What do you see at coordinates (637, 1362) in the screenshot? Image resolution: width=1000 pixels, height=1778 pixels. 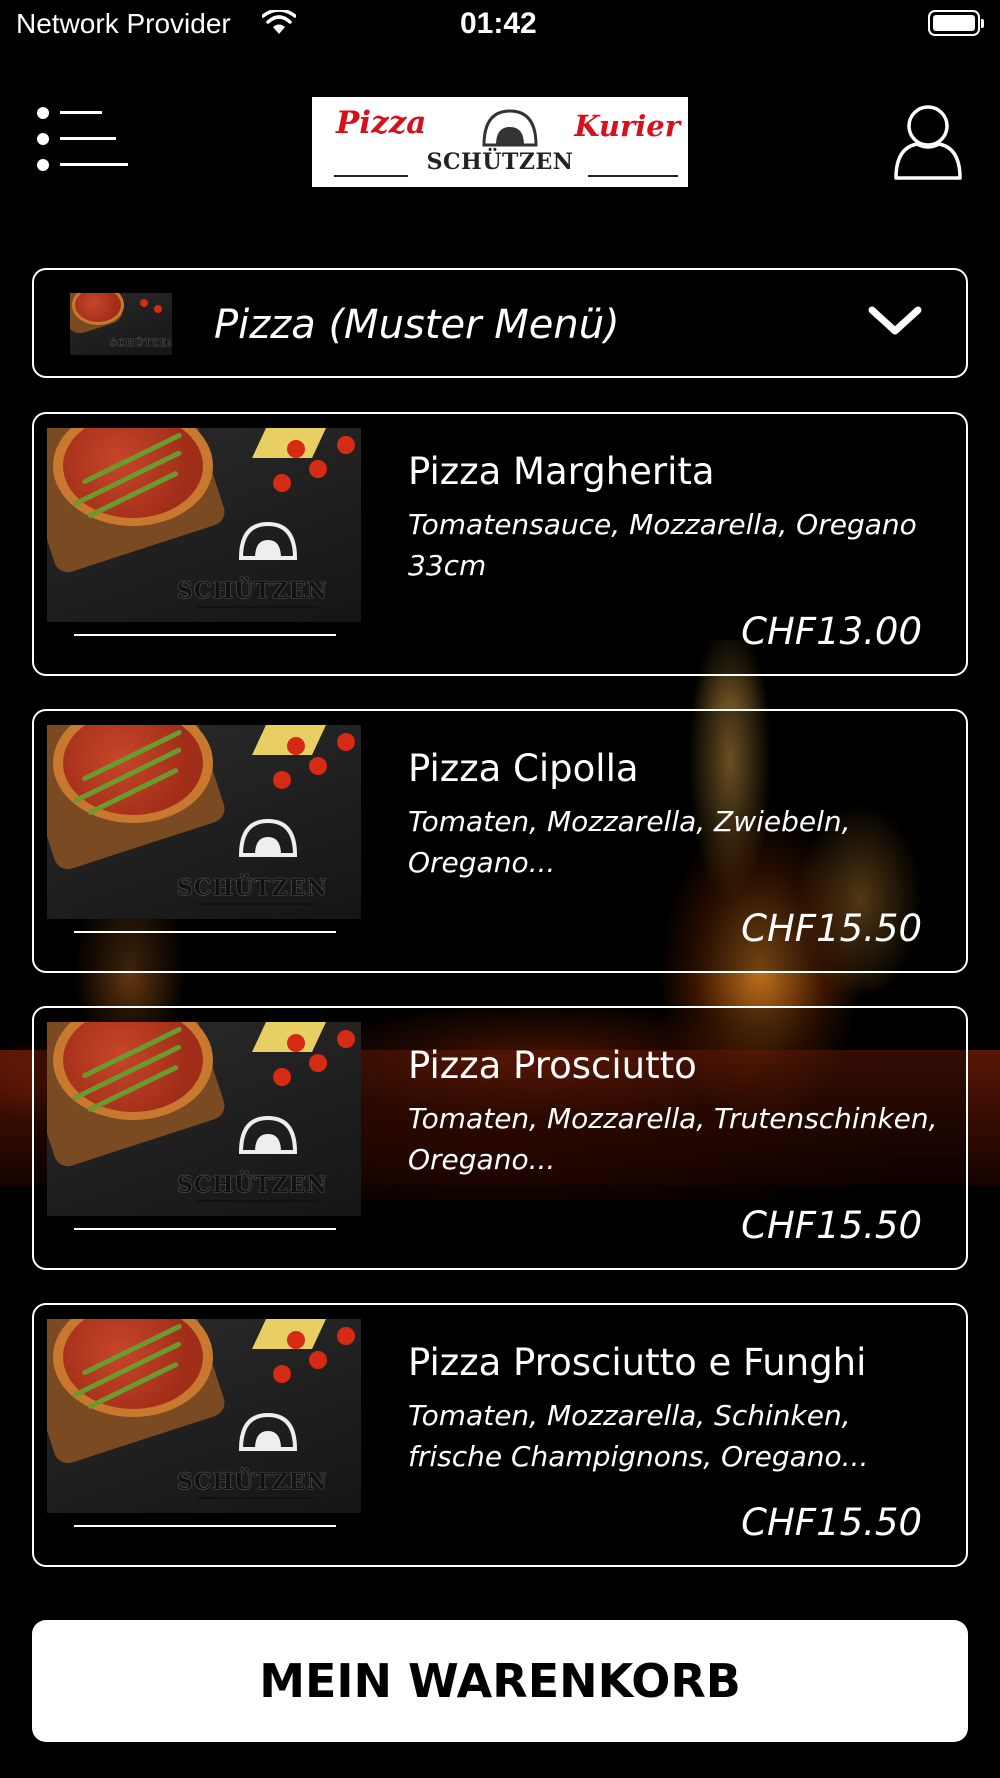 I see `product-name: Pizza Prosciutto e Funghi` at bounding box center [637, 1362].